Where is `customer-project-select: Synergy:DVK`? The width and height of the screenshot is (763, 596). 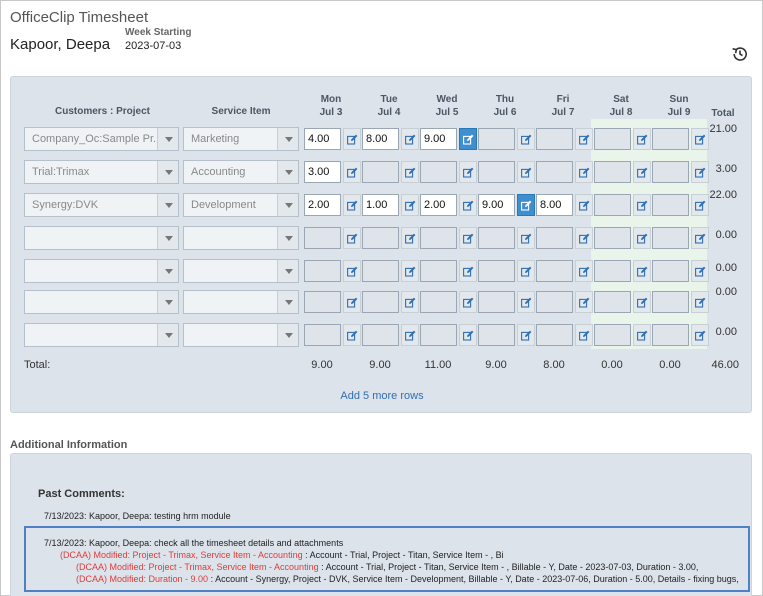 customer-project-select: Synergy:DVK is located at coordinates (101, 205).